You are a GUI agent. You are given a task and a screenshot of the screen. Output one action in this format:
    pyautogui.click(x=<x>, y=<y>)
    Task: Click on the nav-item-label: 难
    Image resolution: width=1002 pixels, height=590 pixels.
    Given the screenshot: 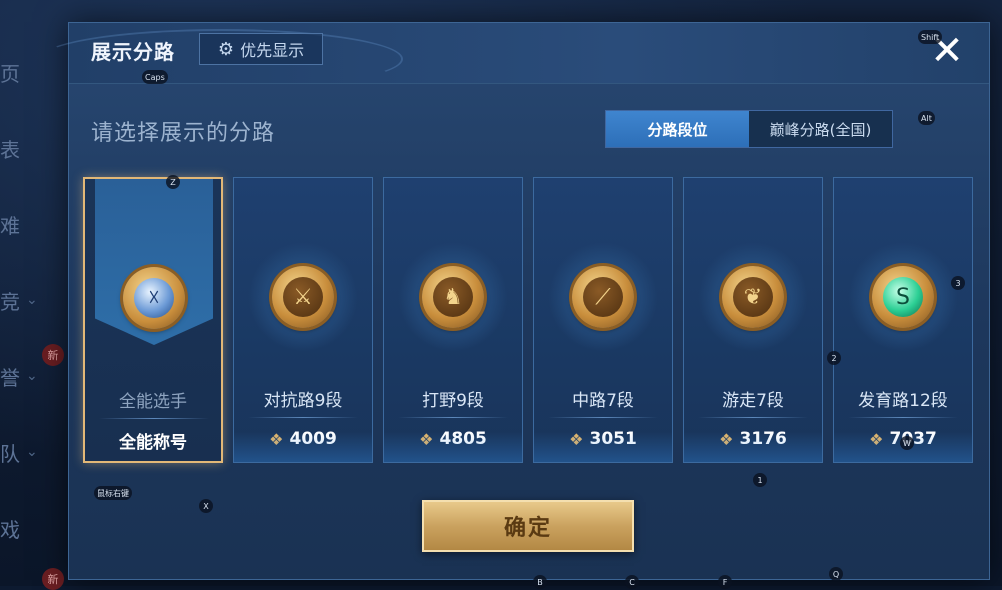 What is the action you would take?
    pyautogui.click(x=10, y=225)
    